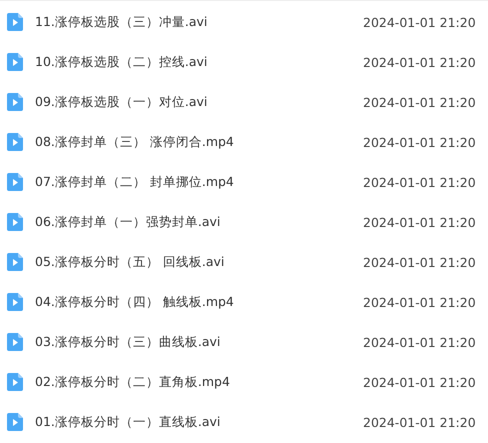 The image size is (488, 443). What do you see at coordinates (197, 422) in the screenshot?
I see `file-name: 01.涨停板分时（一）直线板.avi` at bounding box center [197, 422].